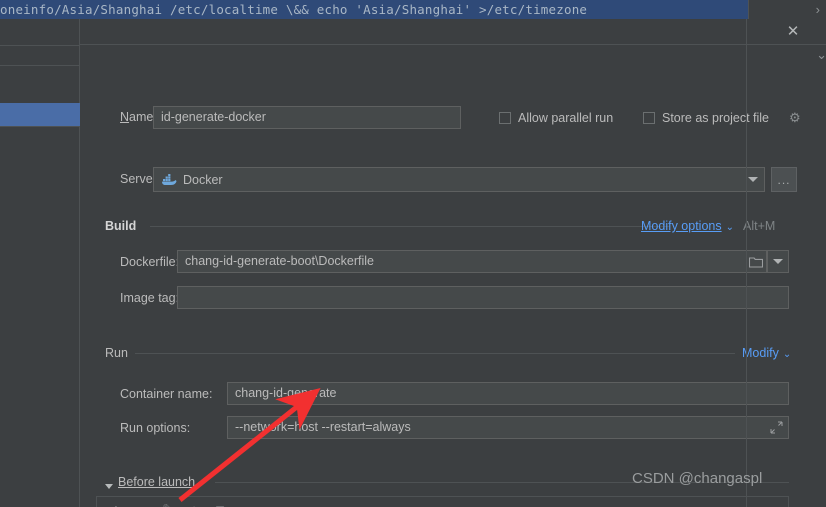 The image size is (826, 507). What do you see at coordinates (155, 428) in the screenshot?
I see `run-options-label: Run options:` at bounding box center [155, 428].